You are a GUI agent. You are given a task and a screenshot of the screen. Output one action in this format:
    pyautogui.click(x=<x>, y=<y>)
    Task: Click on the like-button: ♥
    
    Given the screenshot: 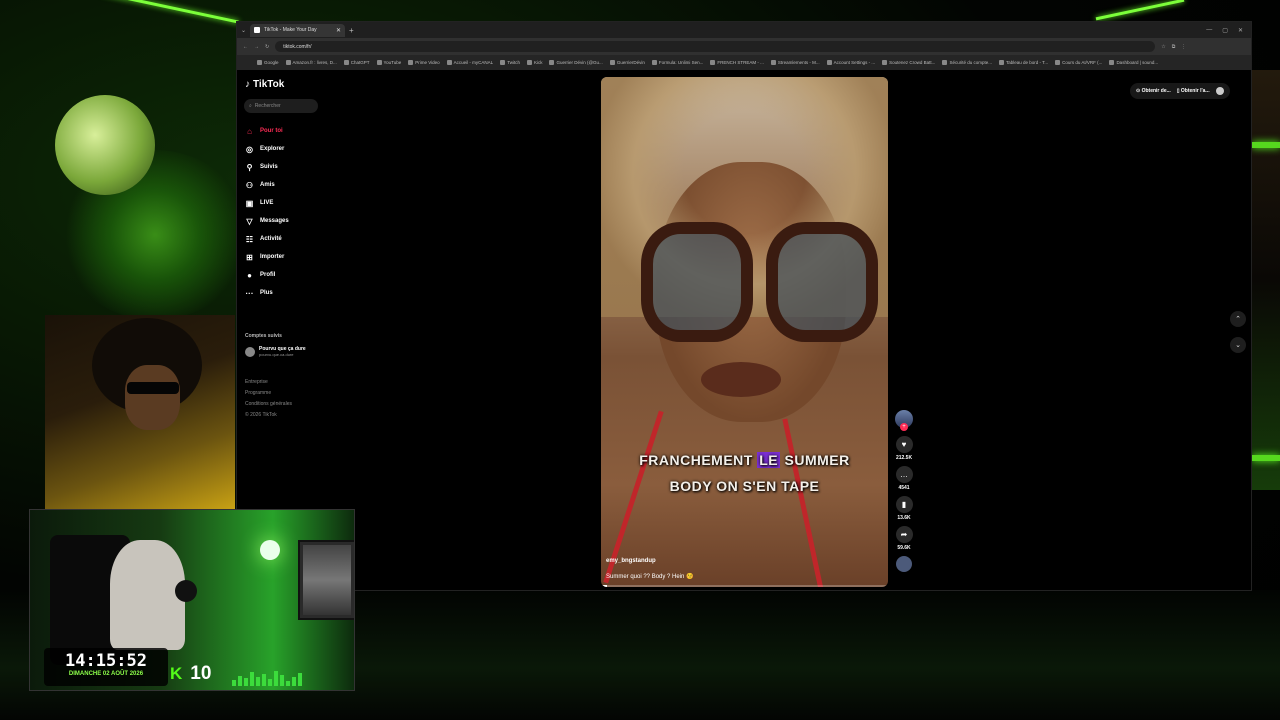 What is the action you would take?
    pyautogui.click(x=904, y=444)
    